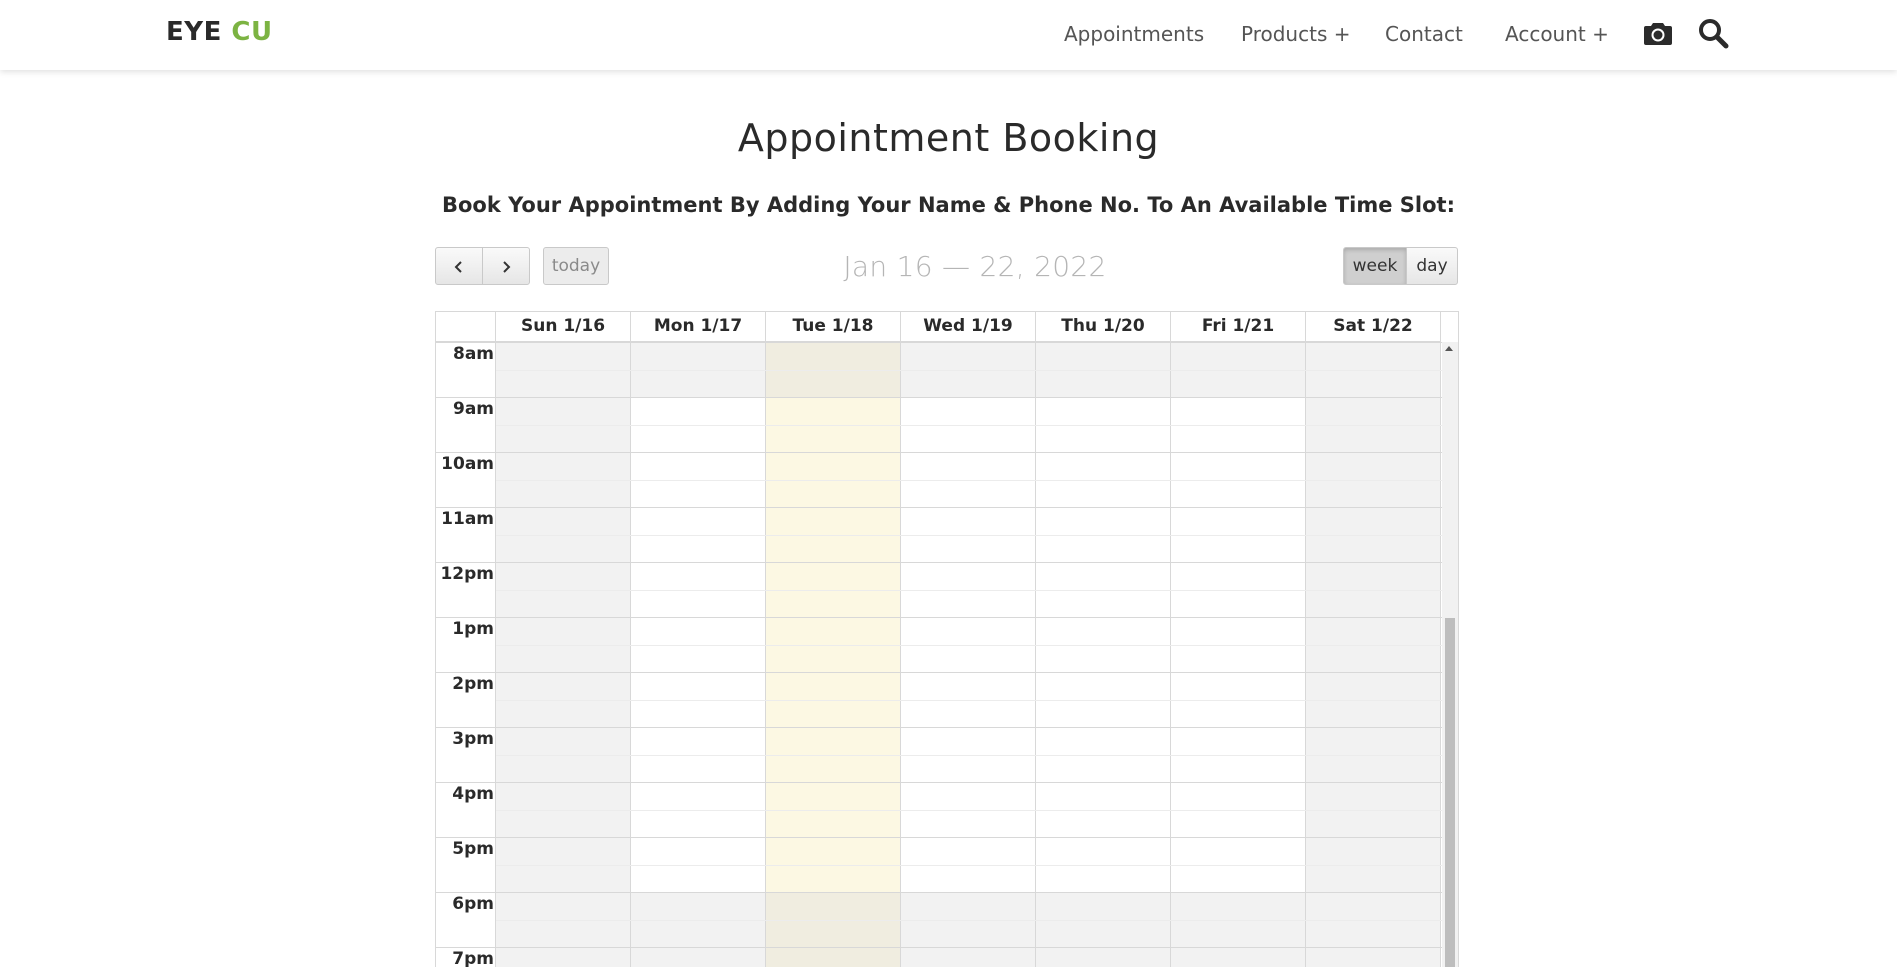 The height and width of the screenshot is (967, 1897). Describe the element at coordinates (1134, 34) in the screenshot. I see `nav-appointments: Appointments` at that location.